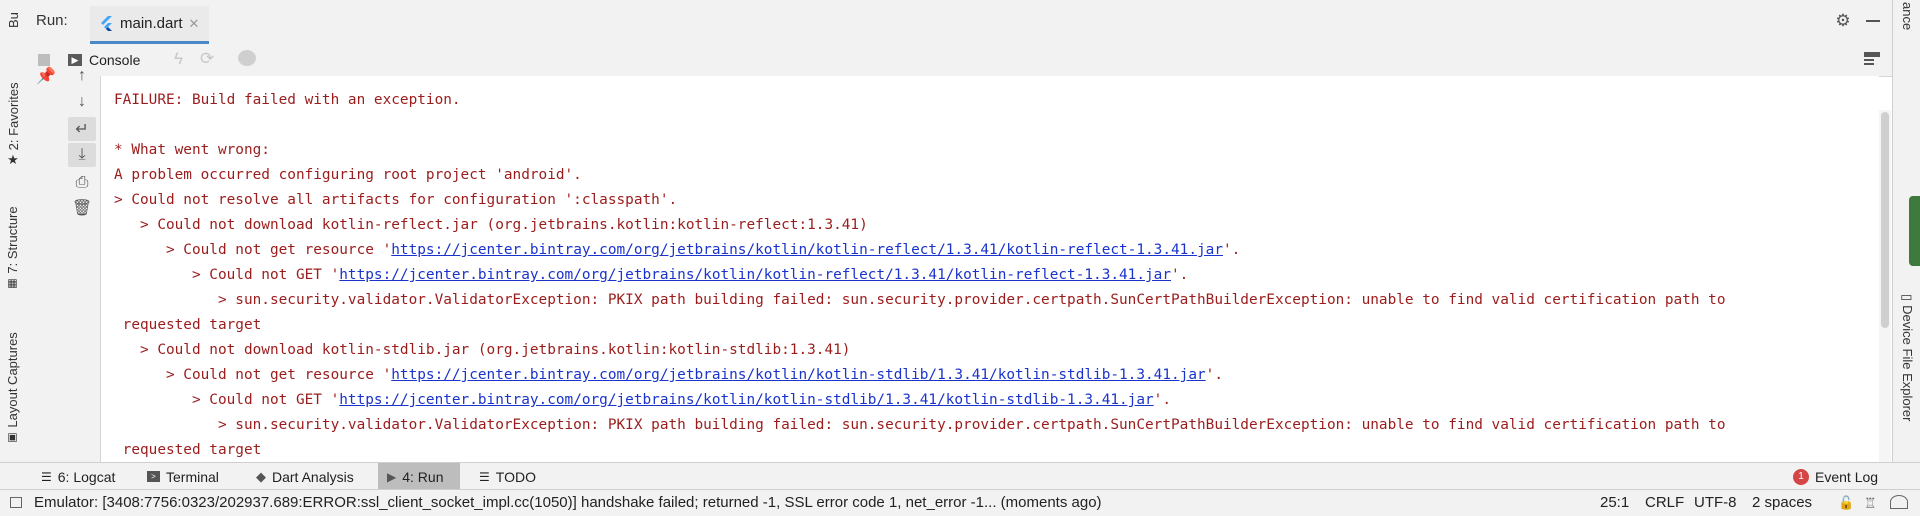 The width and height of the screenshot is (1920, 516). Describe the element at coordinates (178, 59) in the screenshot. I see `hot-reload-icon: ϟ` at that location.